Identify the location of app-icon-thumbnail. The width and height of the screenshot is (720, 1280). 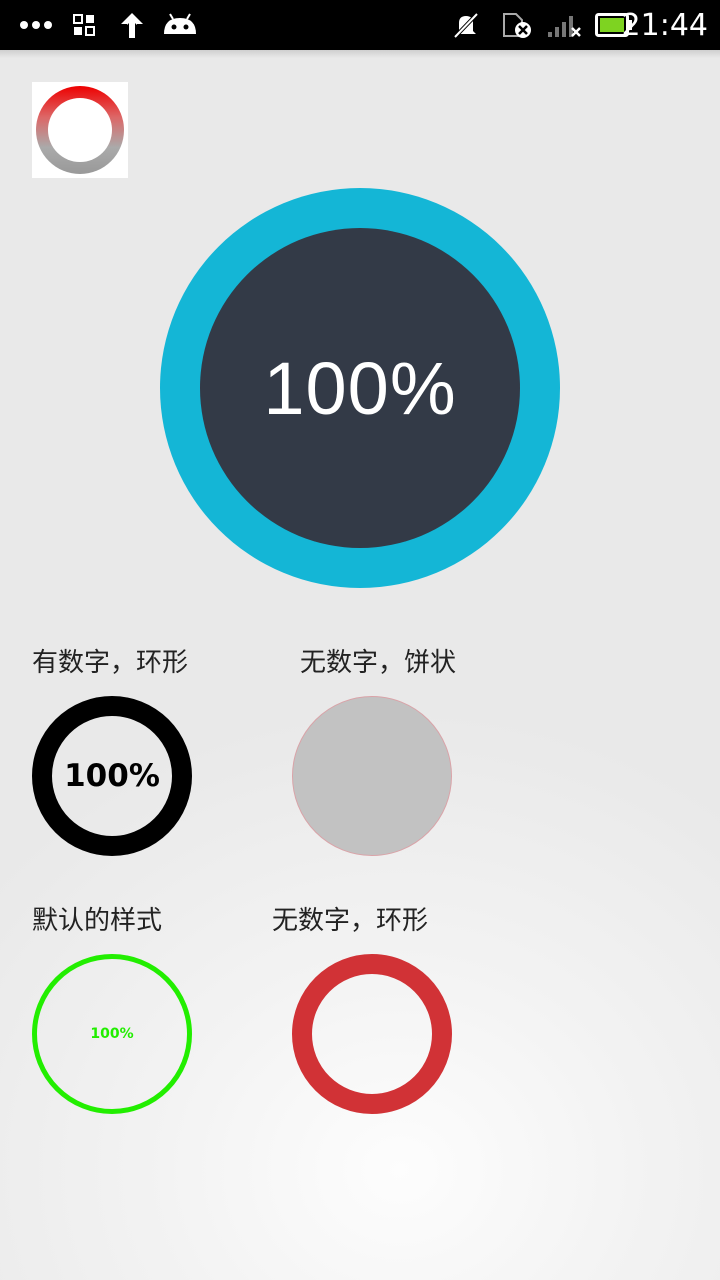
(80, 130).